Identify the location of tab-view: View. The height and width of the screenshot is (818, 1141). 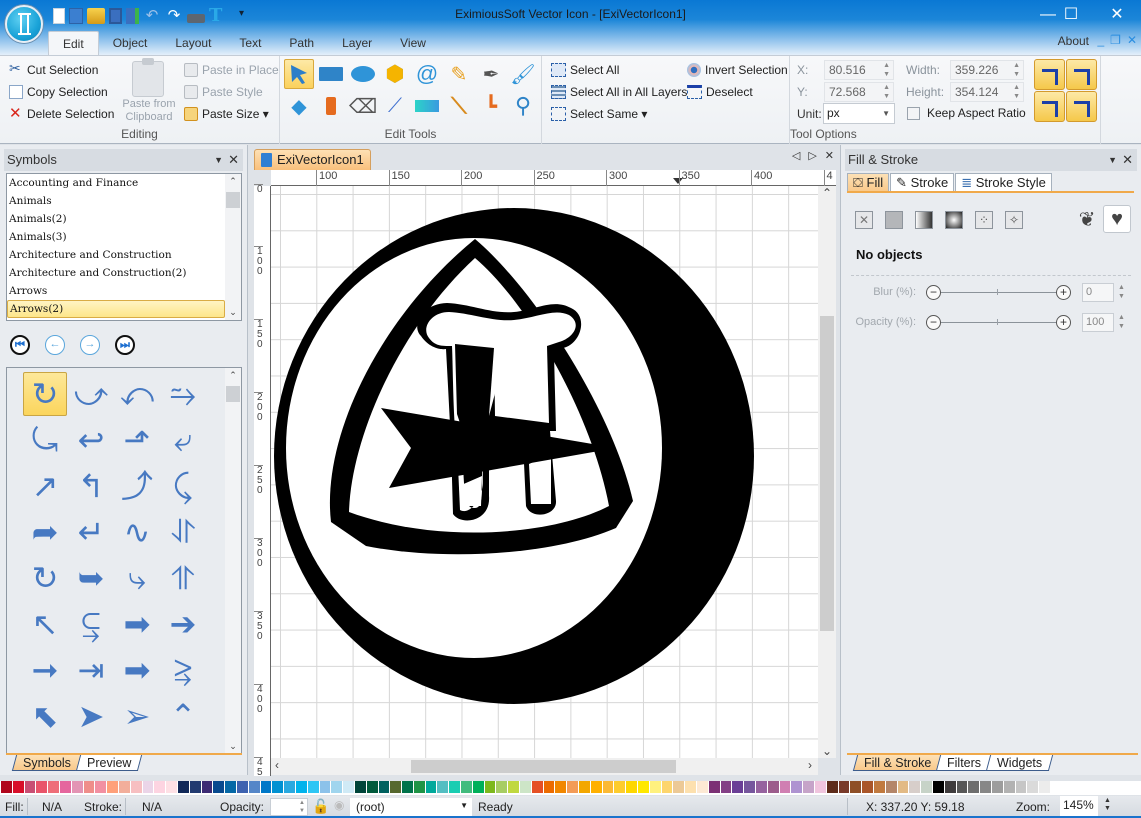
(413, 43).